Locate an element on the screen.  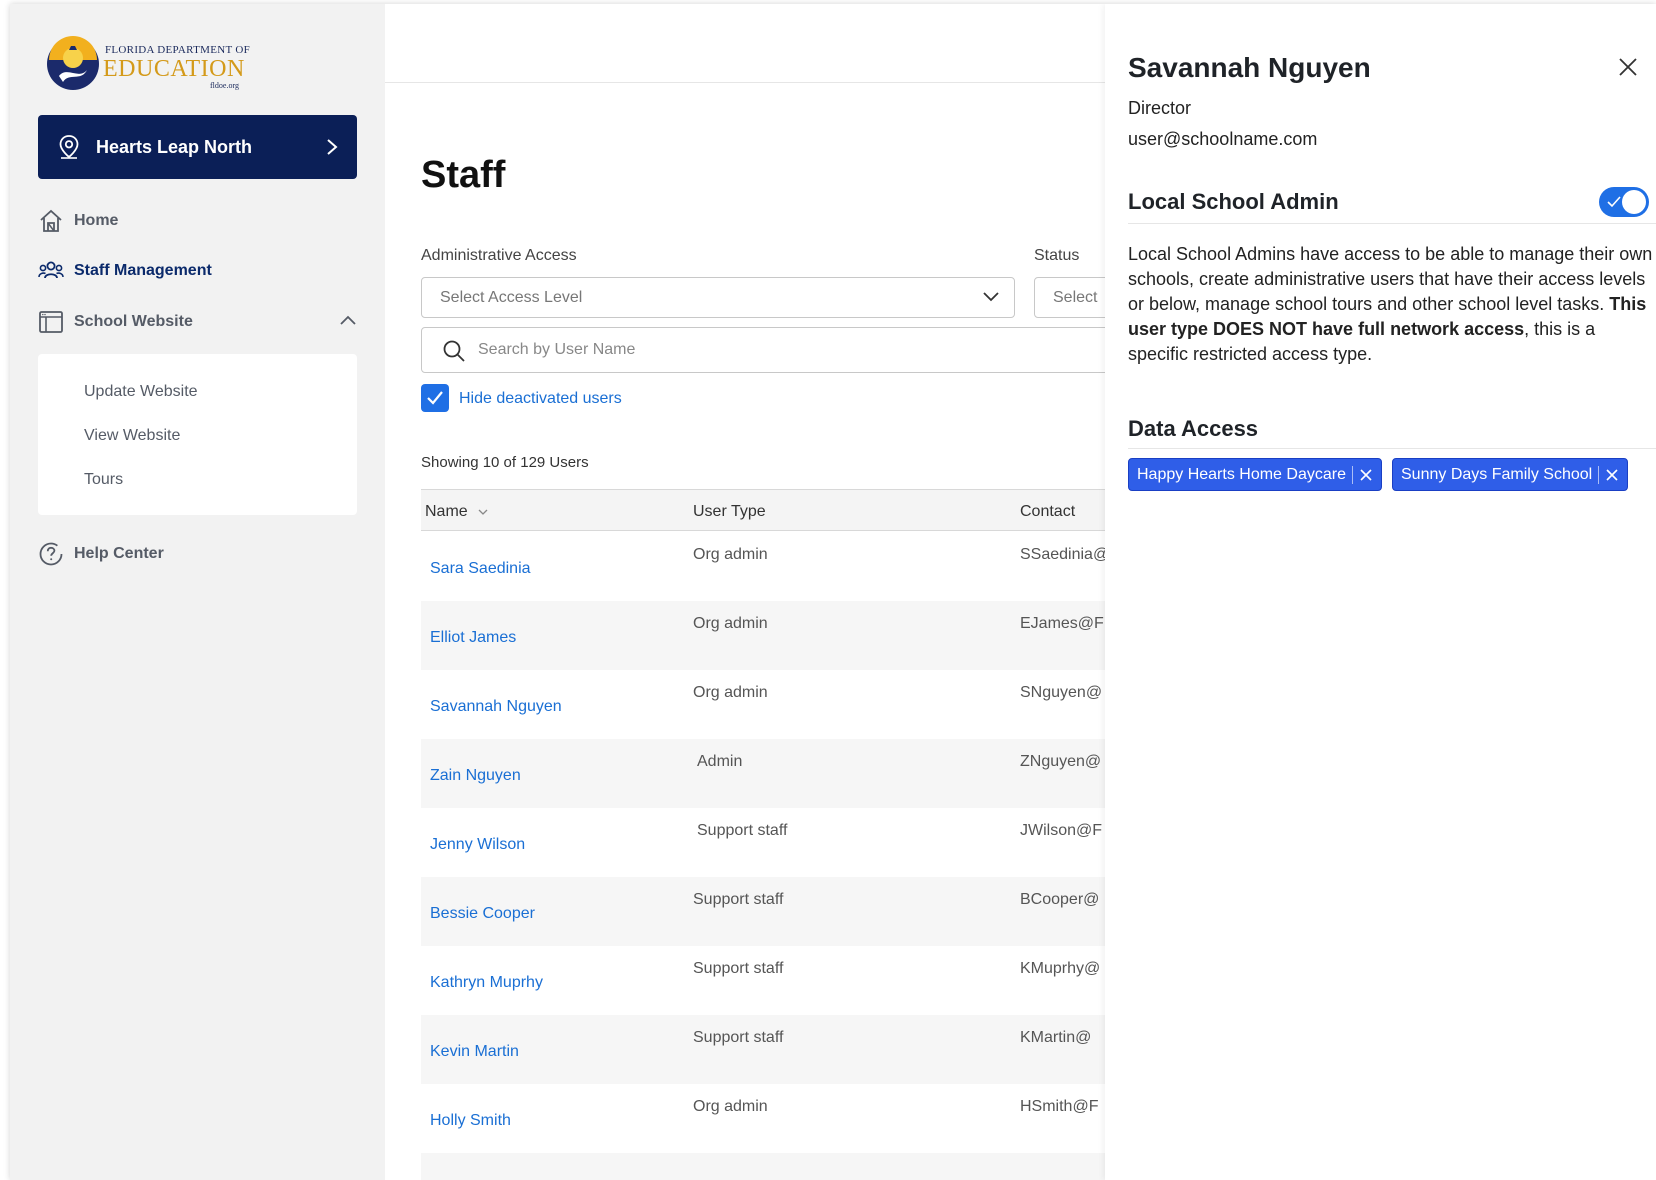
local-school-admin-heading: Local School Admin is located at coordinates (1233, 201).